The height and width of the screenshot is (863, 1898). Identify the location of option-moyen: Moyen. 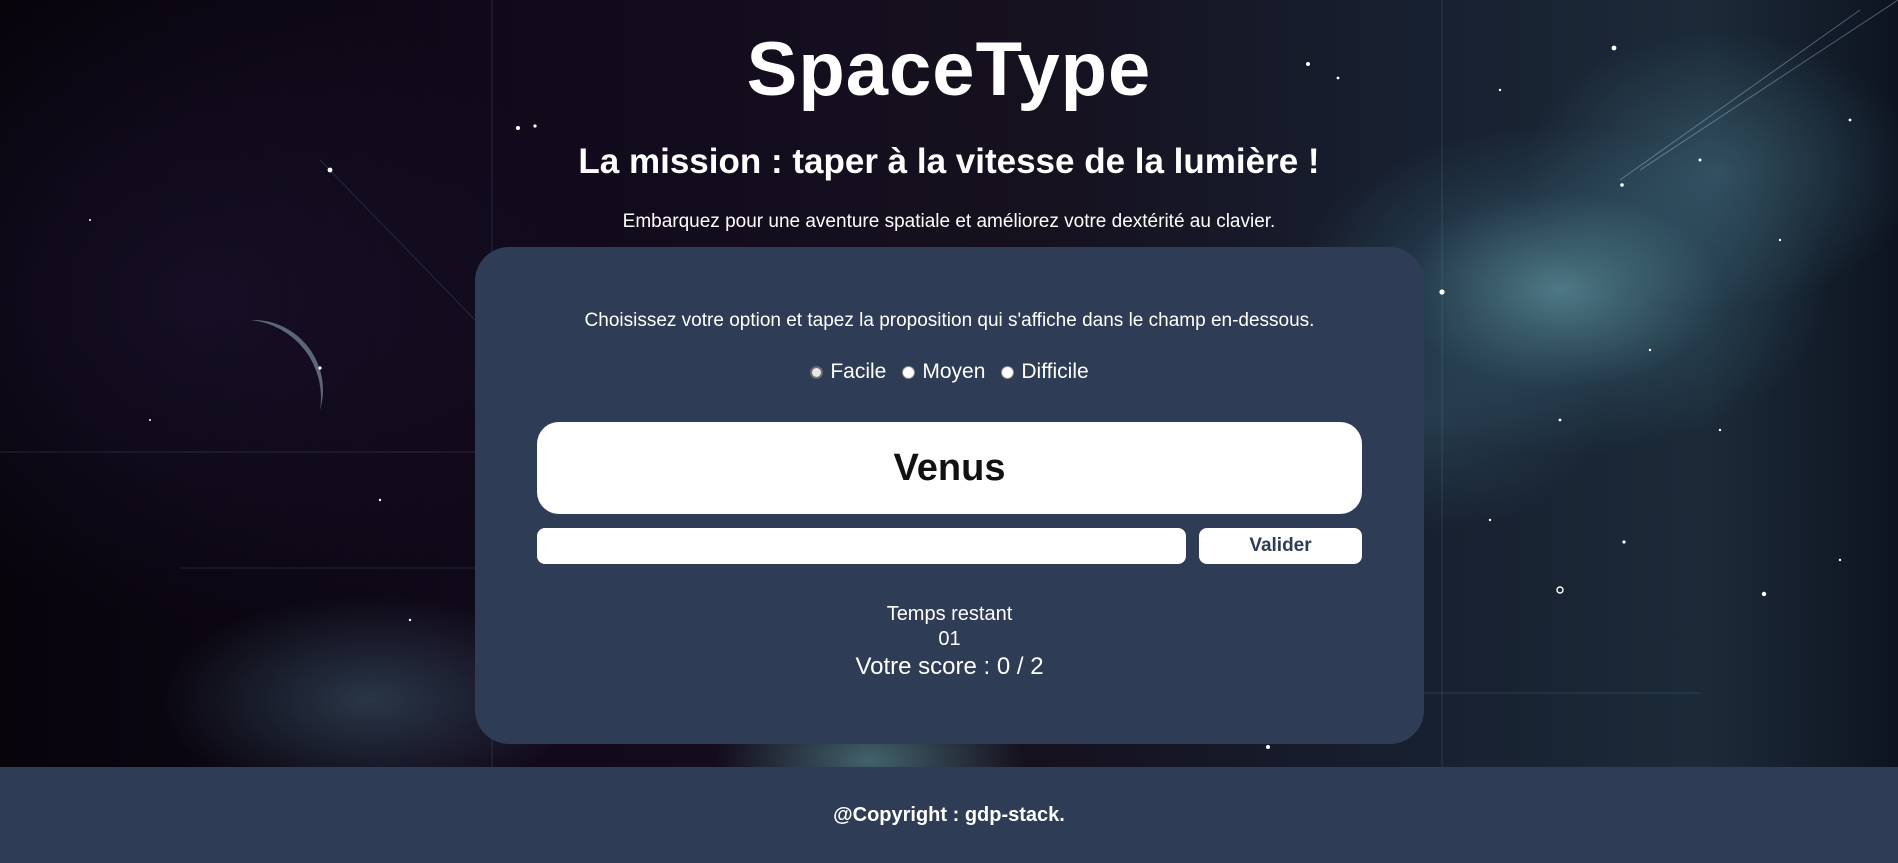
(943, 372).